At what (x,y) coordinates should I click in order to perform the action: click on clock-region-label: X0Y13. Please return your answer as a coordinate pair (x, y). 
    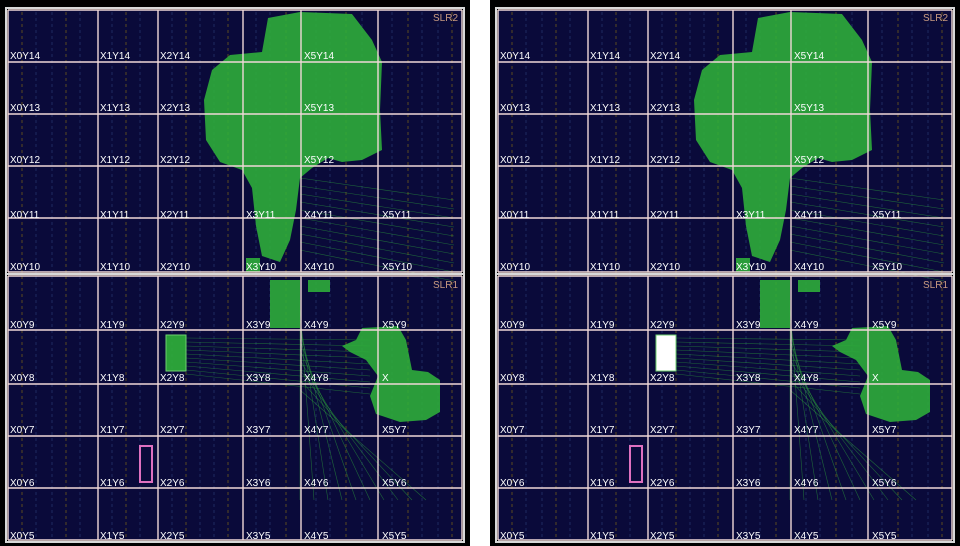
    Looking at the image, I should click on (25, 108).